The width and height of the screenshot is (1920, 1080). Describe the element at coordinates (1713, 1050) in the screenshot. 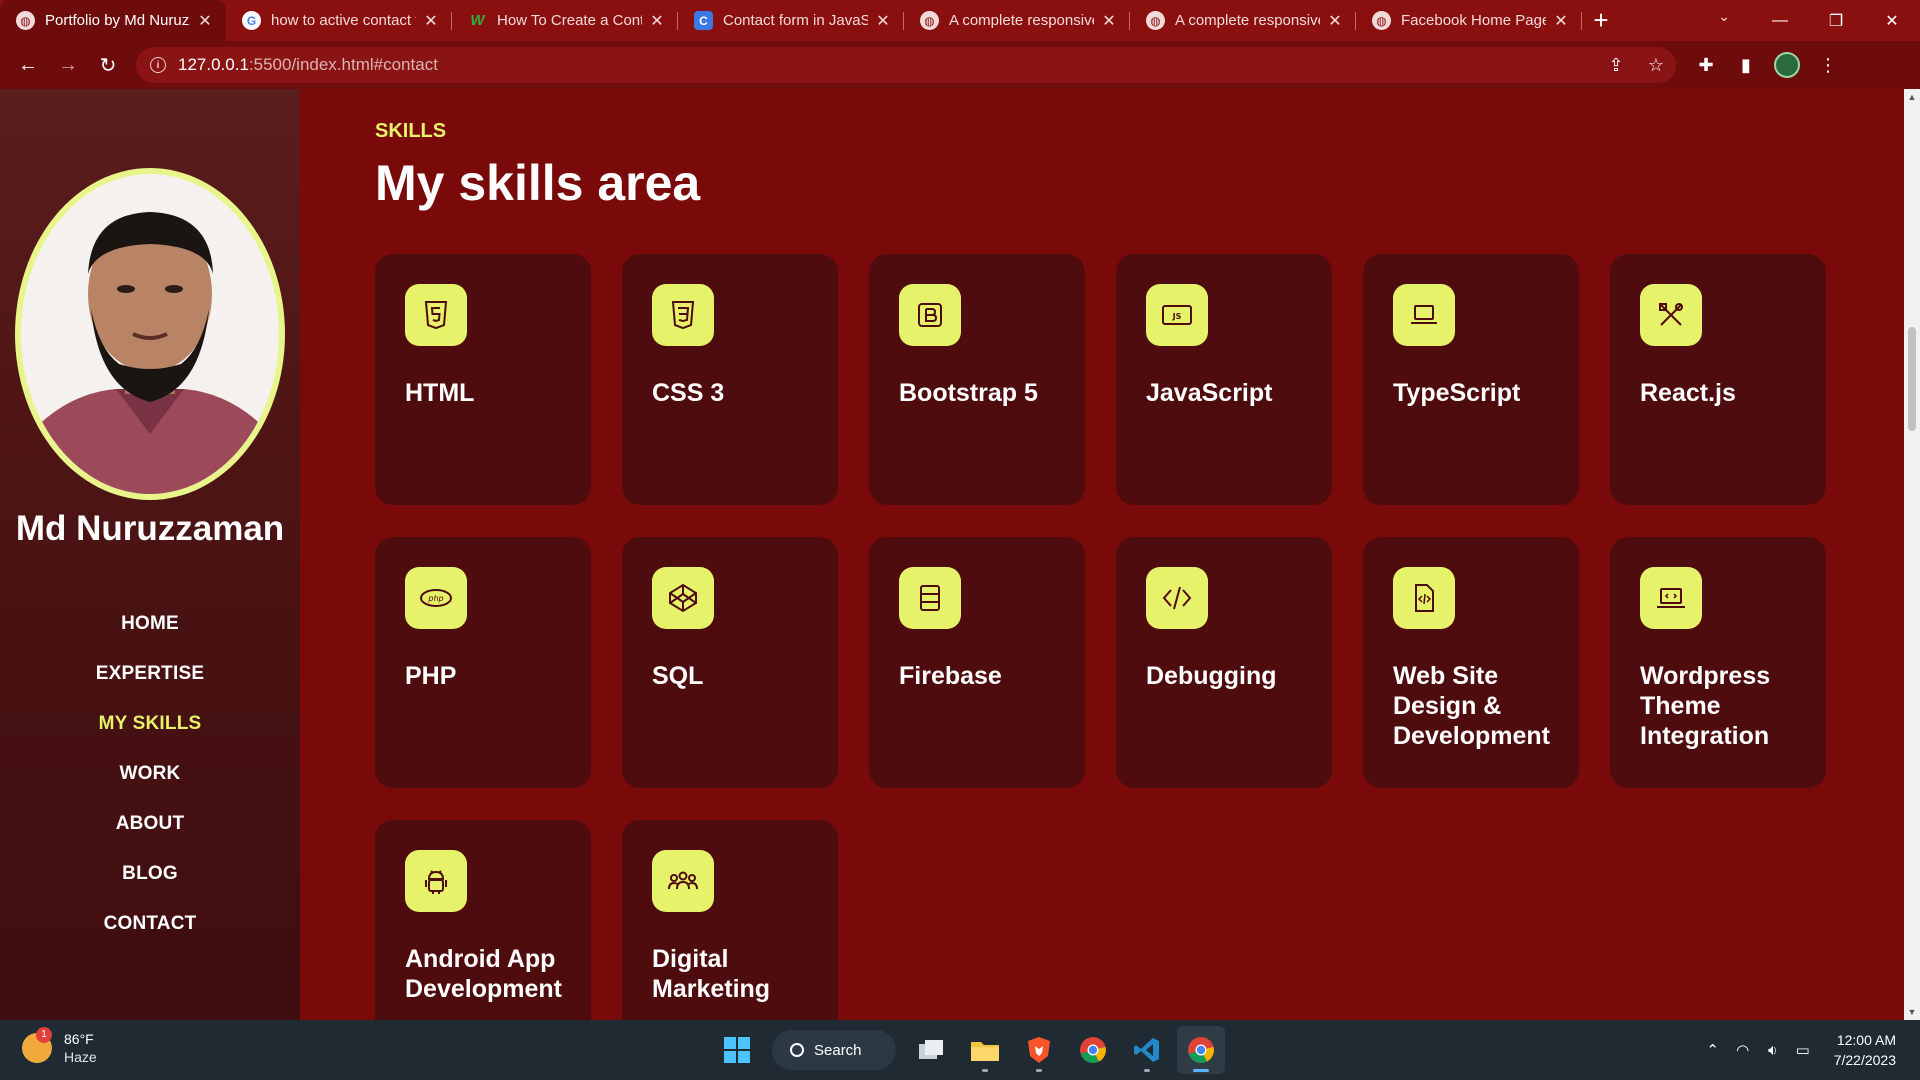

I see `tray-chevron-up-icon: ⌃` at that location.